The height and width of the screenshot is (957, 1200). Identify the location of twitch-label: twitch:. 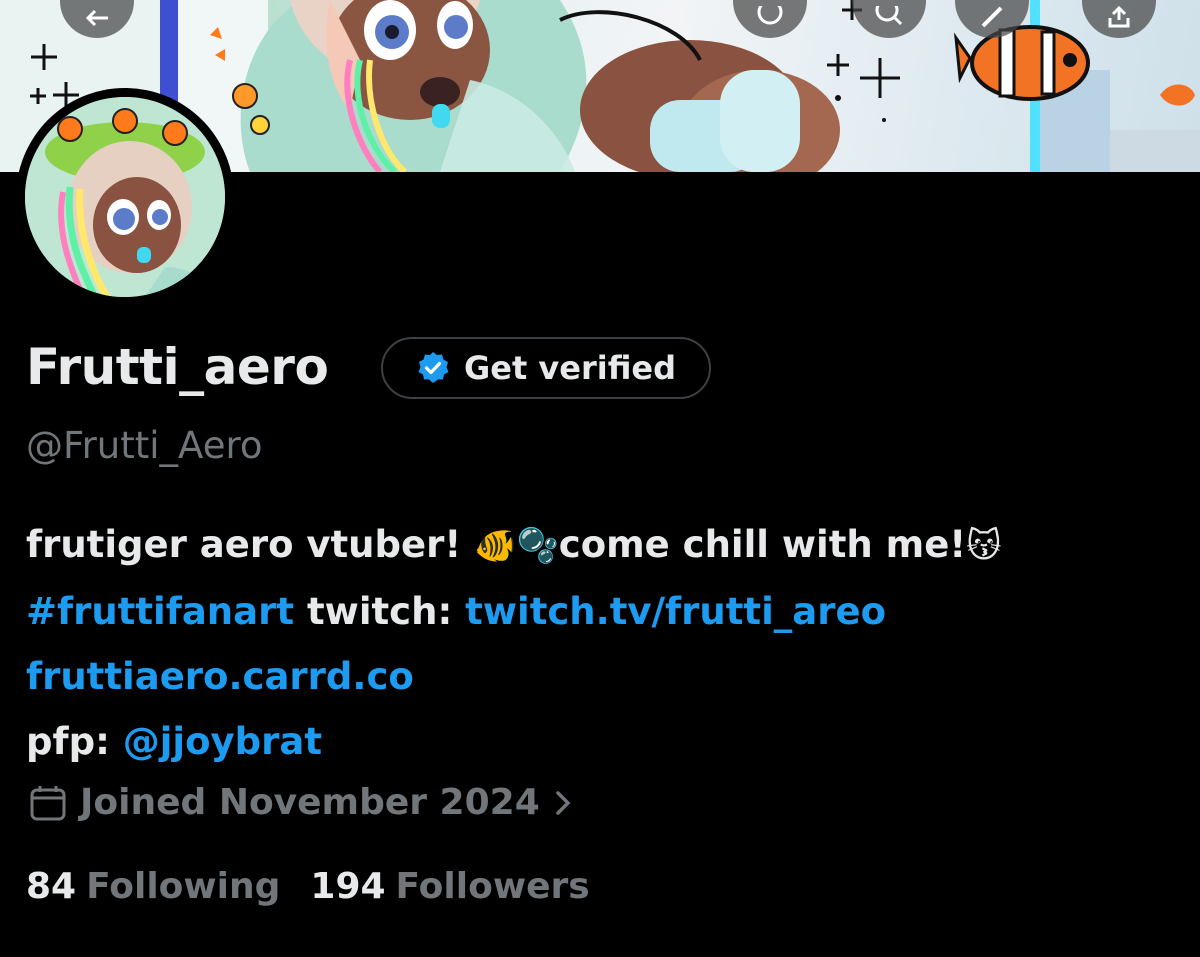
(380, 611).